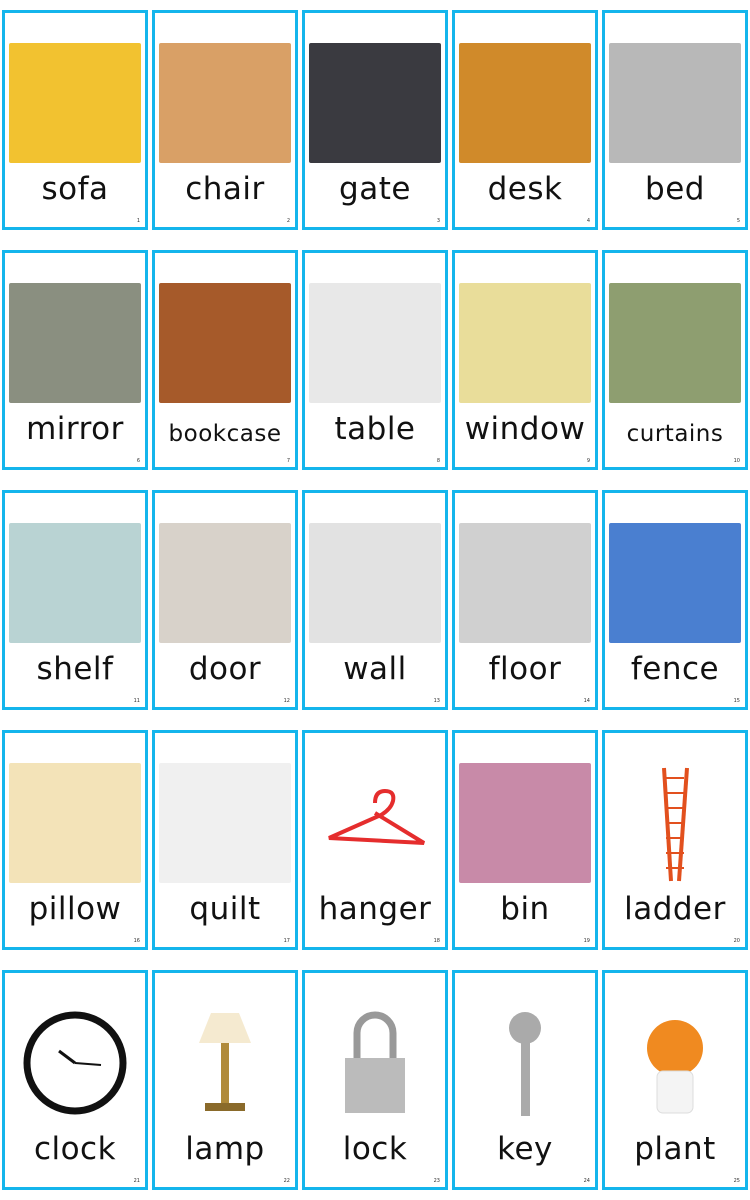  What do you see at coordinates (225, 343) in the screenshot?
I see `bookcase-image` at bounding box center [225, 343].